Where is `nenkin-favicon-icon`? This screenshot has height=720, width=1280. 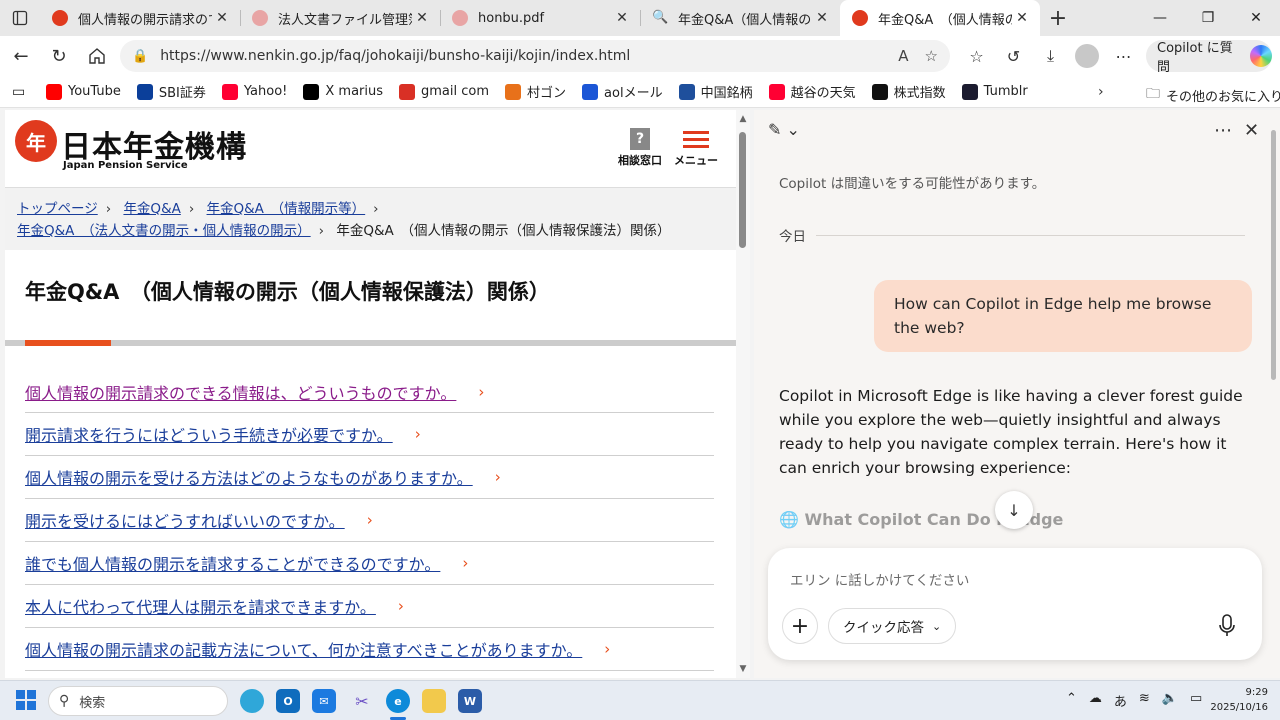 nenkin-favicon-icon is located at coordinates (60, 18).